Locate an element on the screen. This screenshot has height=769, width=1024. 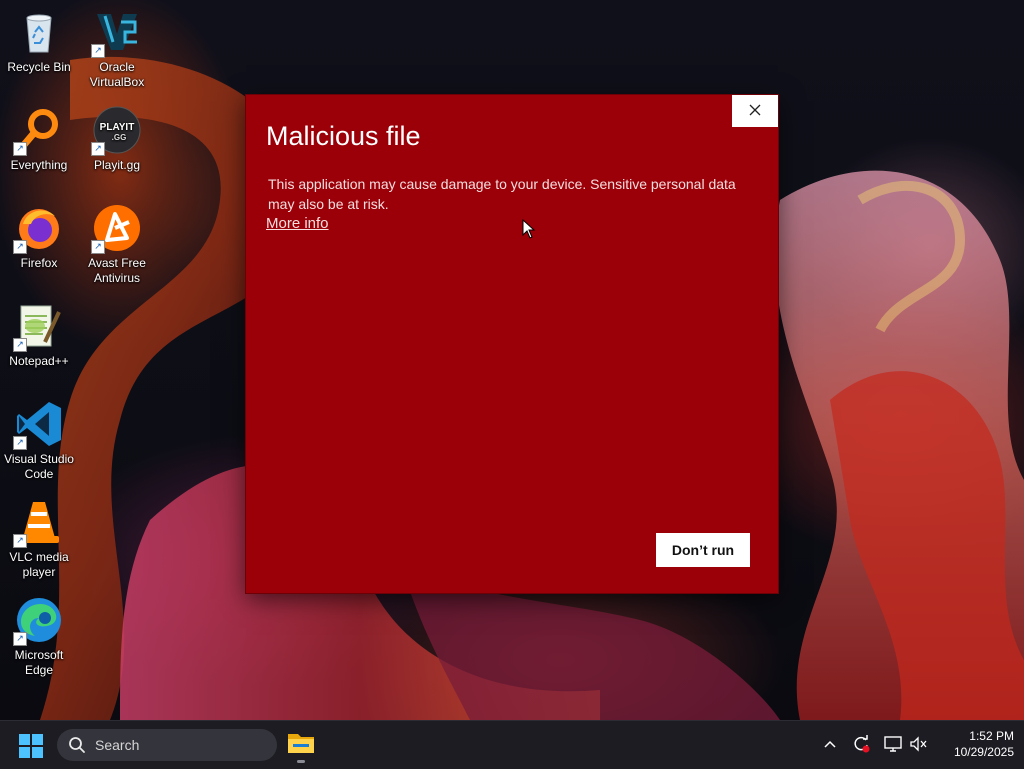
network-button is located at coordinates (893, 744).